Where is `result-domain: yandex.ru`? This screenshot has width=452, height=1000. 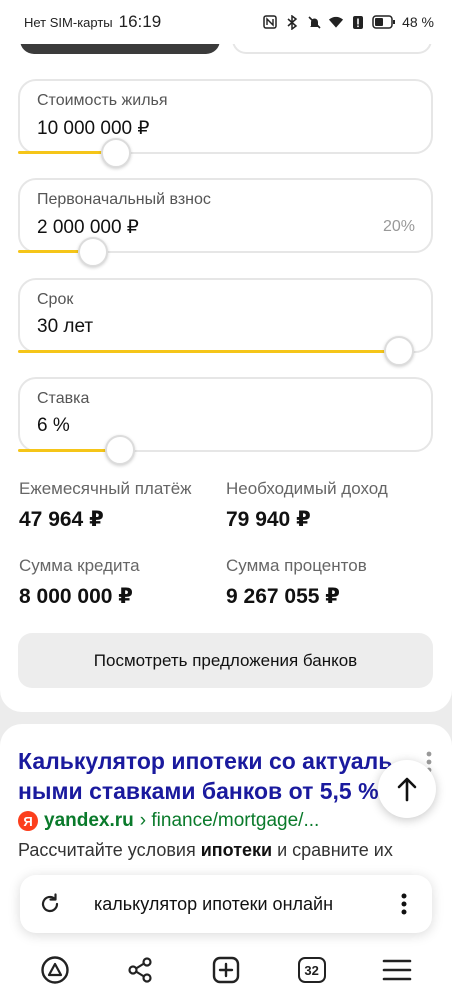 result-domain: yandex.ru is located at coordinates (89, 821).